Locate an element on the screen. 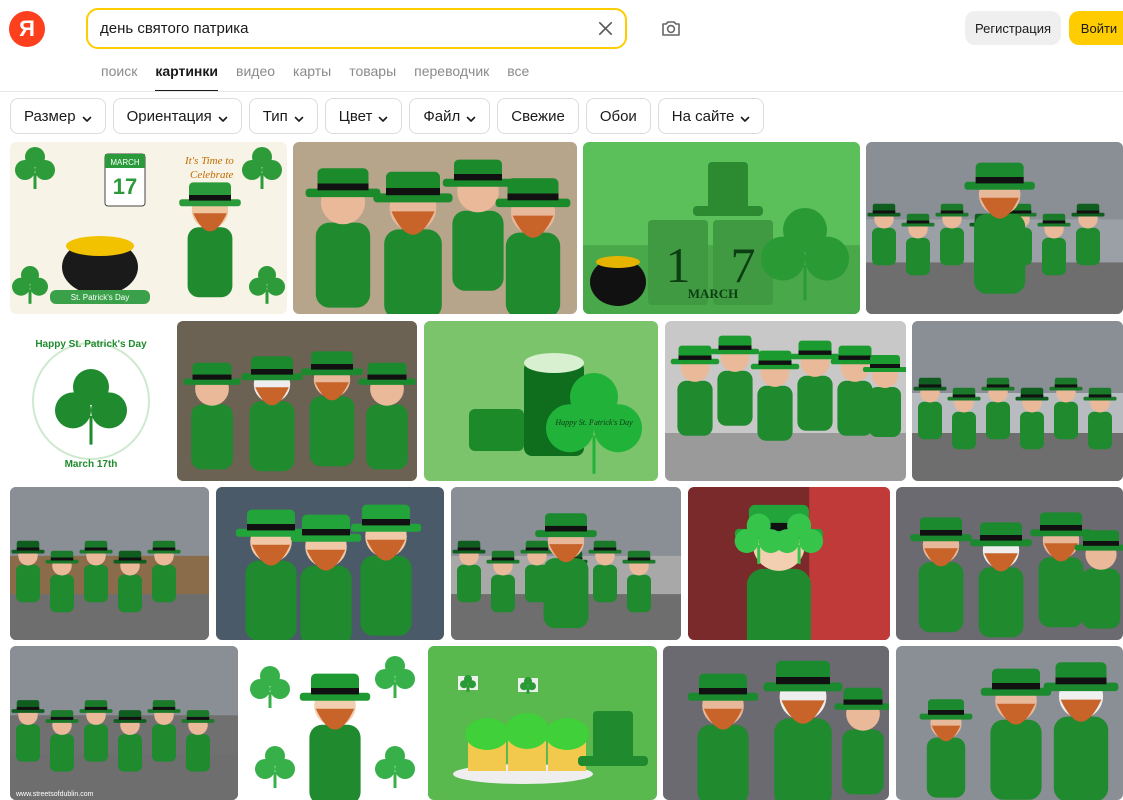 This screenshot has width=1123, height=800. tab-2: видео is located at coordinates (255, 77).